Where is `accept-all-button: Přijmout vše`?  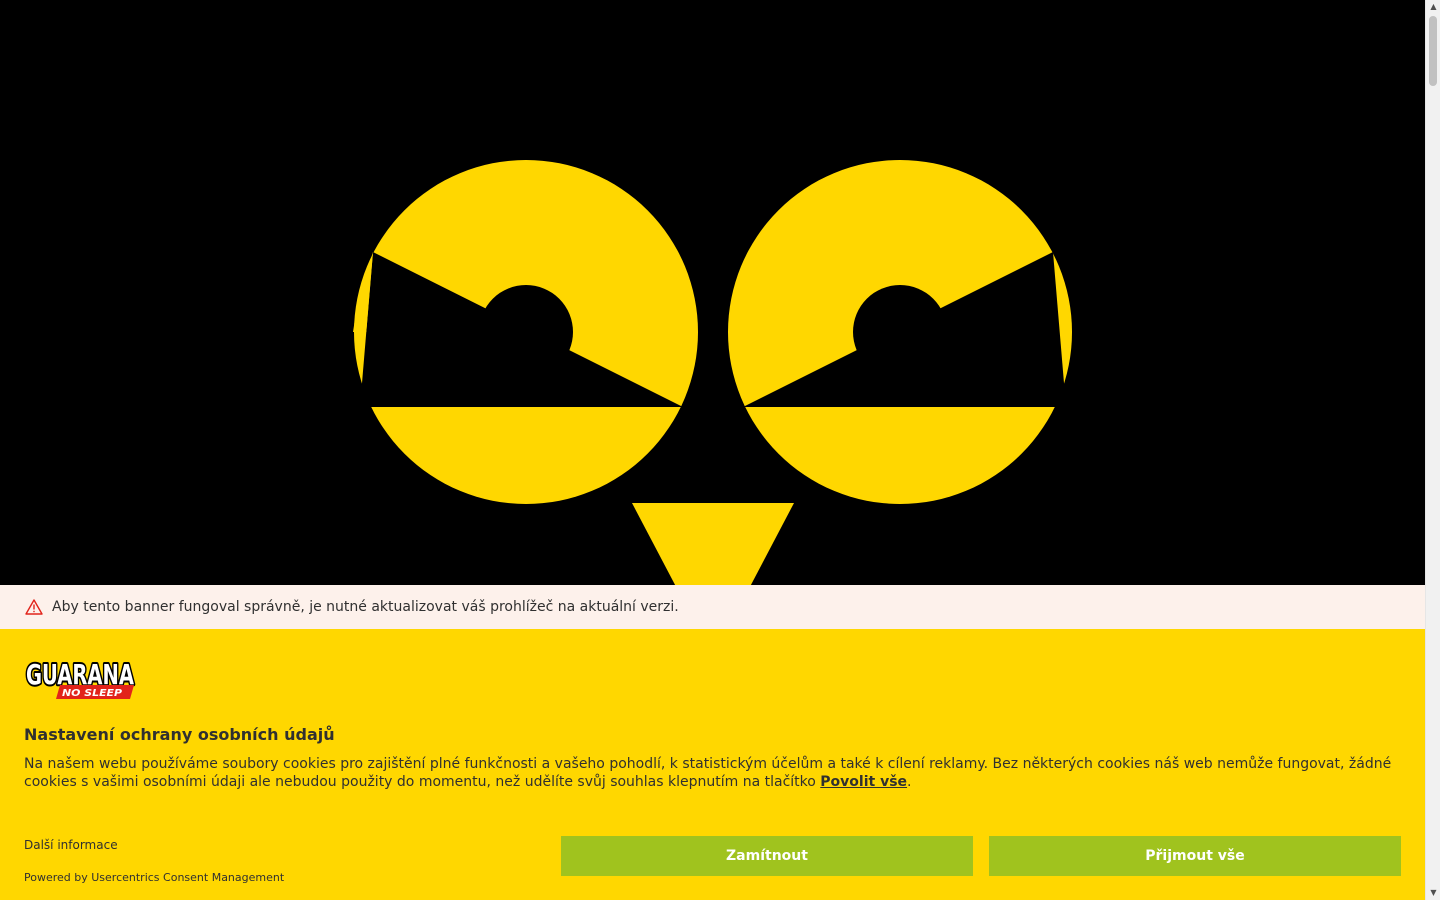
accept-all-button: Přijmout vše is located at coordinates (1195, 856).